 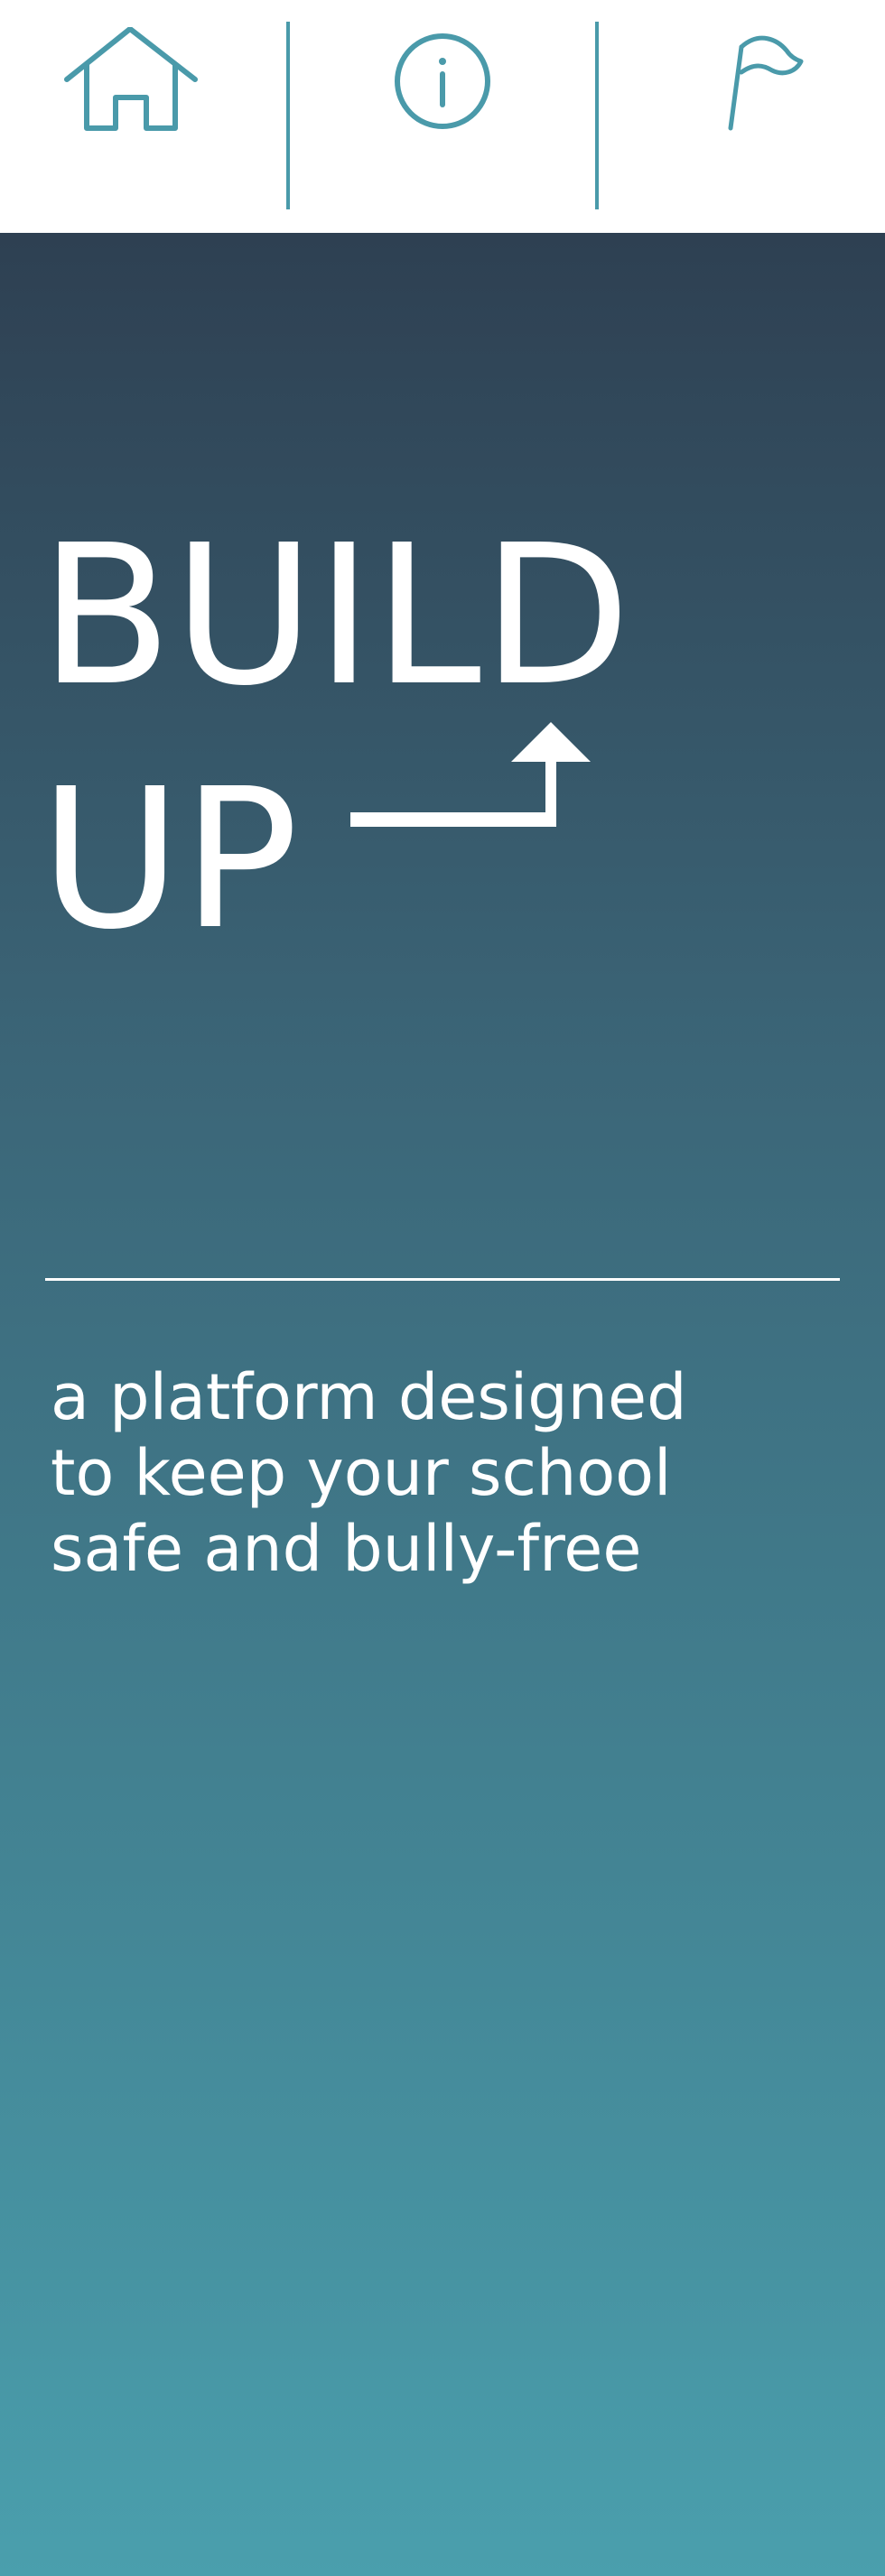 I want to click on home-icon, so click(x=131, y=79).